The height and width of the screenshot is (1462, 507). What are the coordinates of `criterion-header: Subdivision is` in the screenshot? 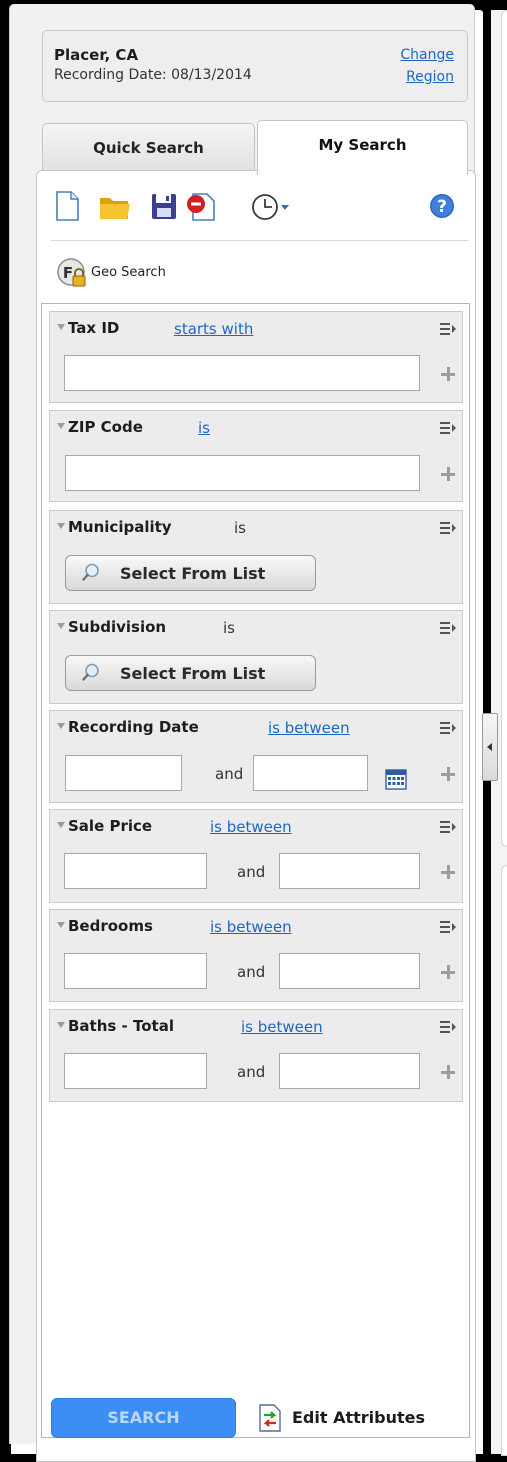 It's located at (256, 626).